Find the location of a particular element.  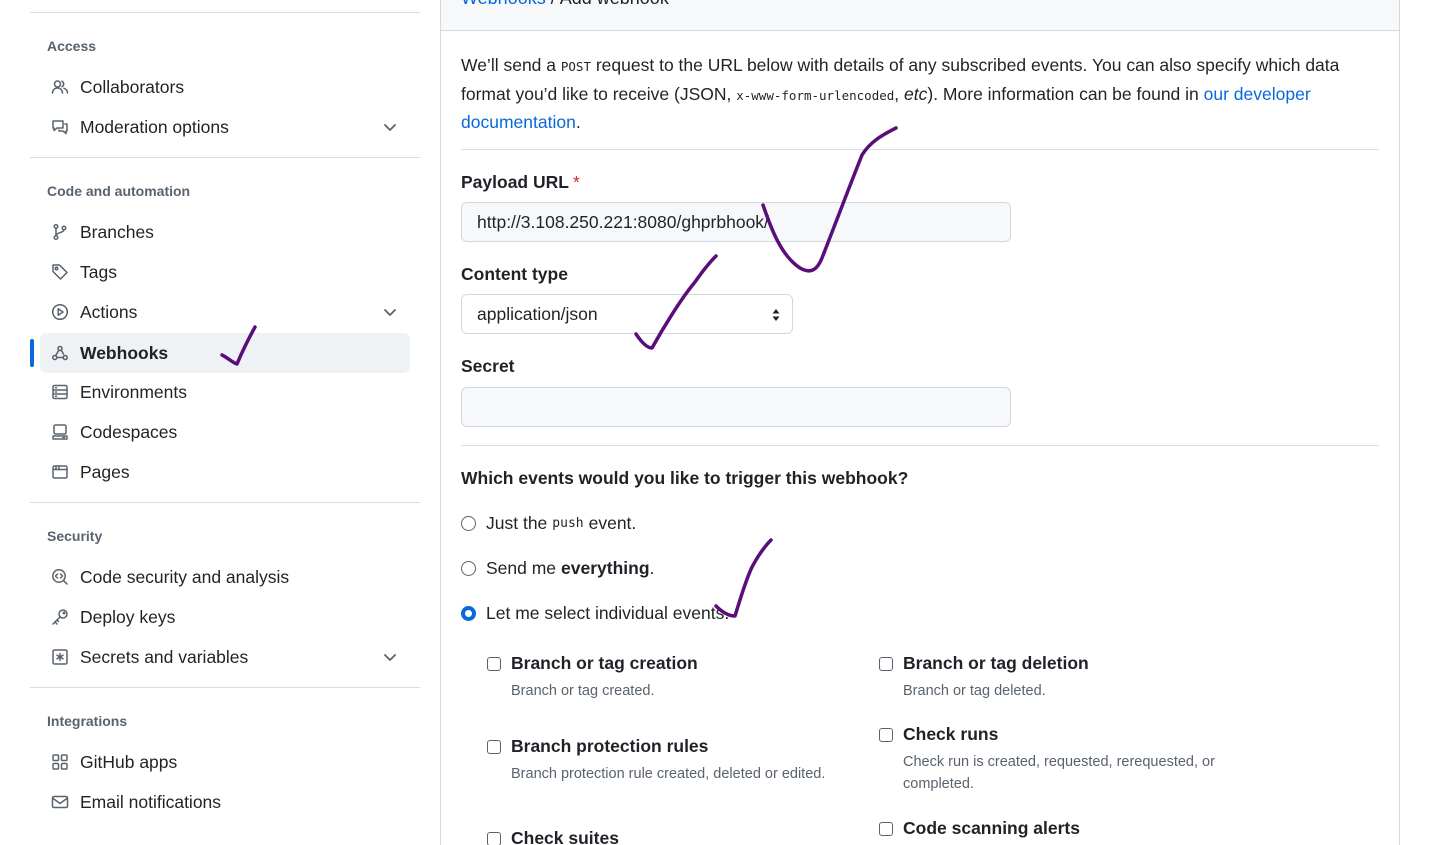

sidebar-item-moderation-options: Moderation options is located at coordinates (225, 127).